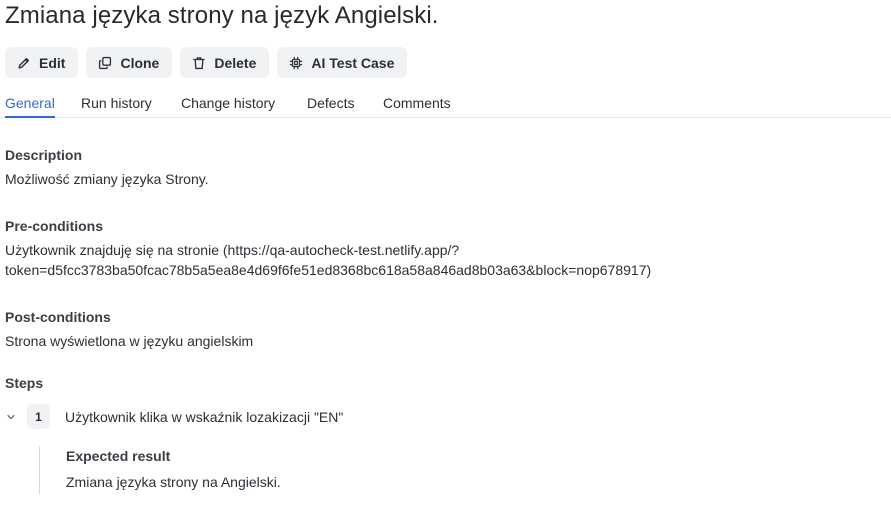 This screenshot has width=891, height=506. What do you see at coordinates (228, 103) in the screenshot?
I see `tab-change-history: Change history` at bounding box center [228, 103].